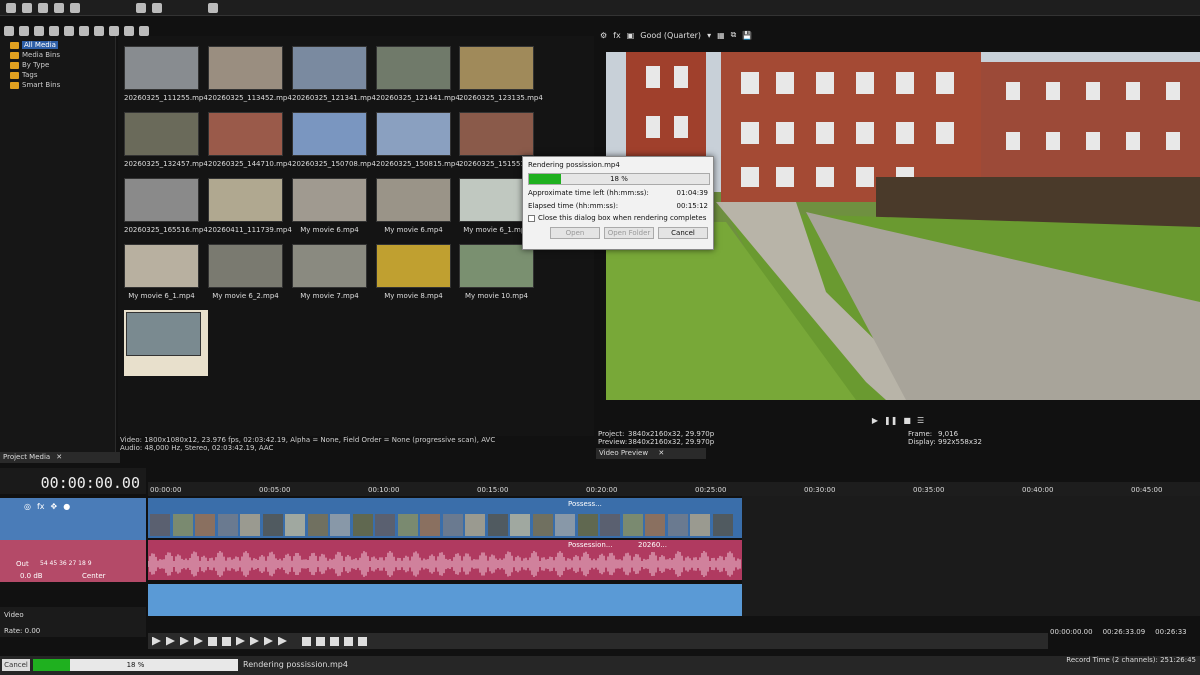 The height and width of the screenshot is (675, 1200). What do you see at coordinates (413, 274) in the screenshot?
I see `media-thumbnail: My movie 8.mp4` at bounding box center [413, 274].